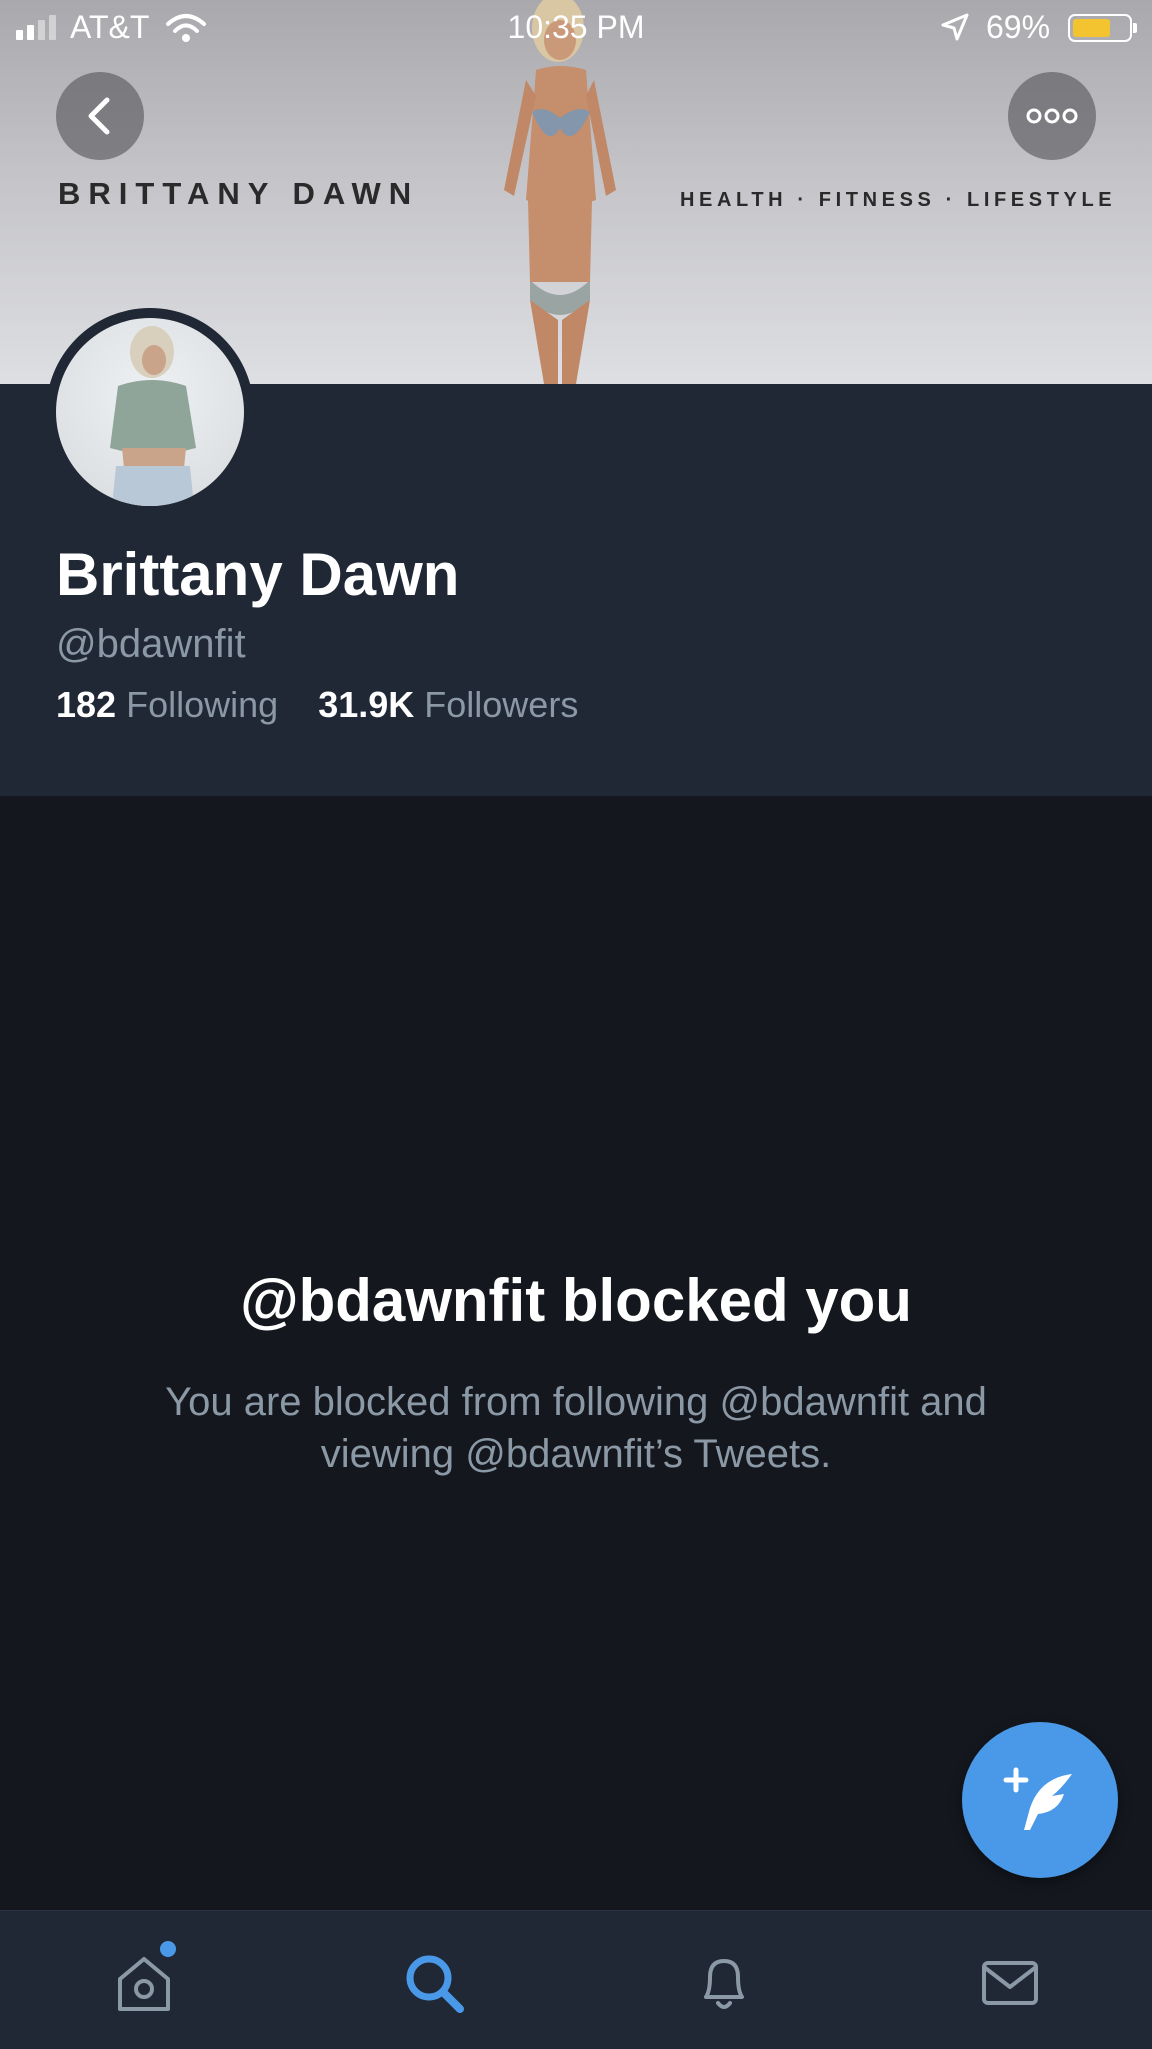 The height and width of the screenshot is (2049, 1152). I want to click on compose-tweet-icon, so click(1037, 1798).